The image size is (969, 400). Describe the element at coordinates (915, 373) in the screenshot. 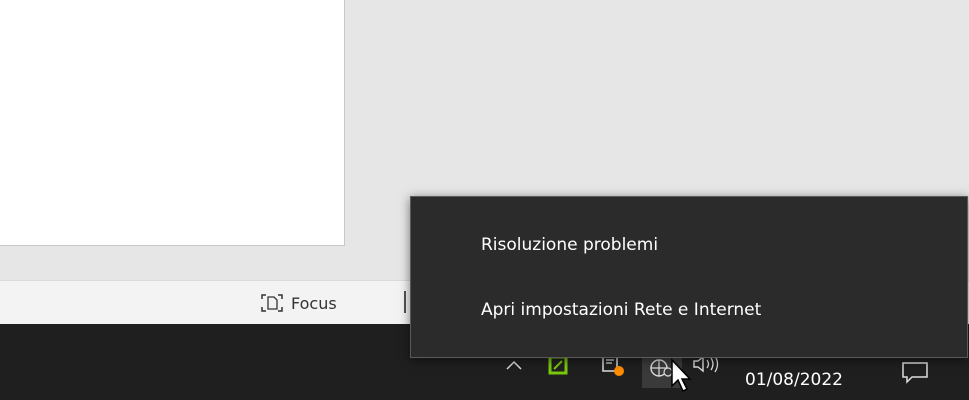

I see `notification-icon` at that location.